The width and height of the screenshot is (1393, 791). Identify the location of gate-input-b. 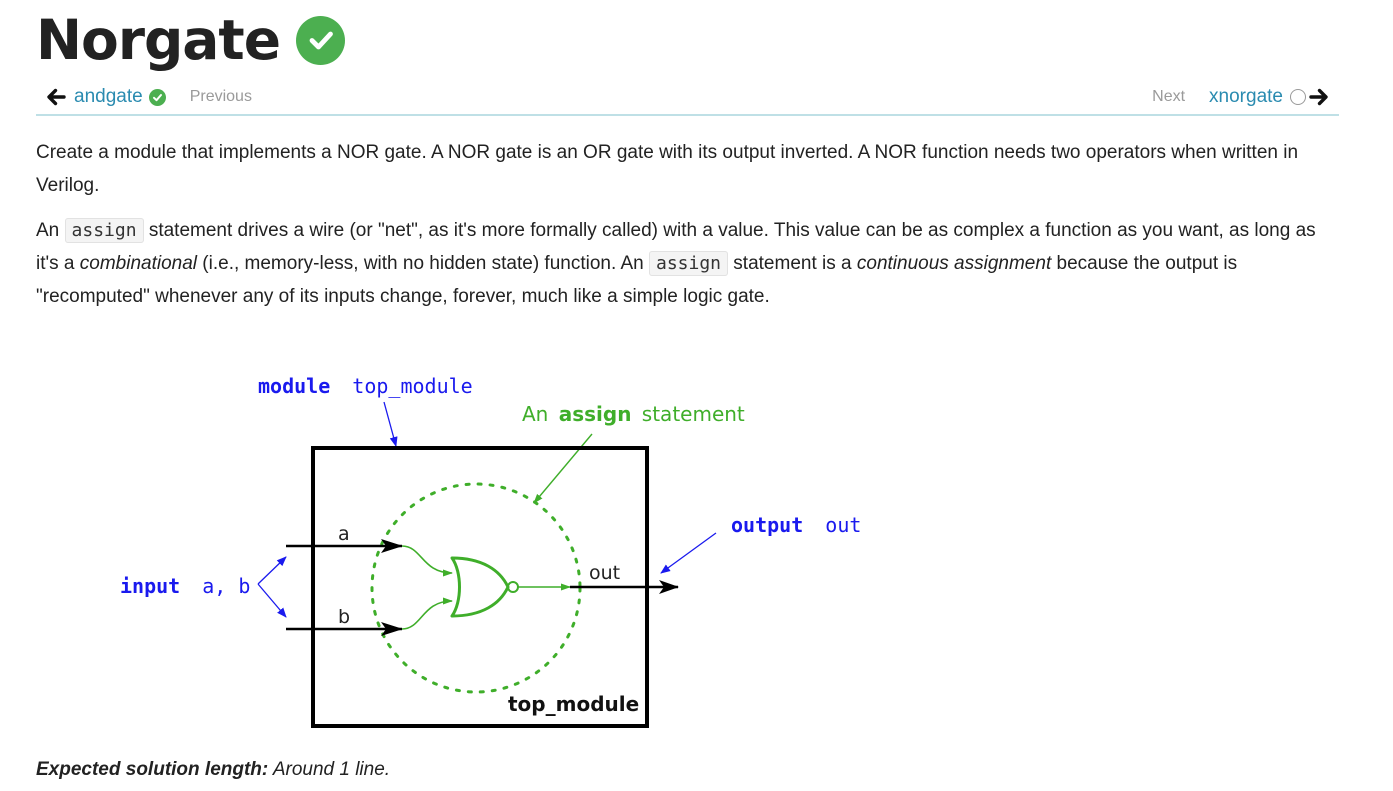
(427, 613).